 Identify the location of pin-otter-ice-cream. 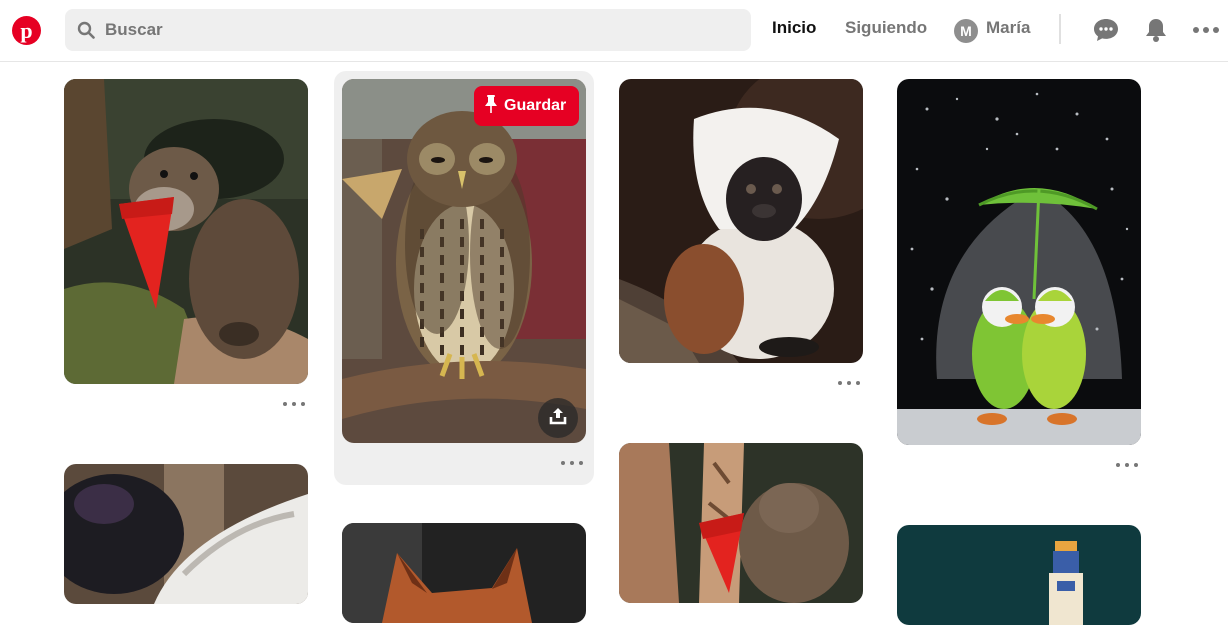
(186, 231).